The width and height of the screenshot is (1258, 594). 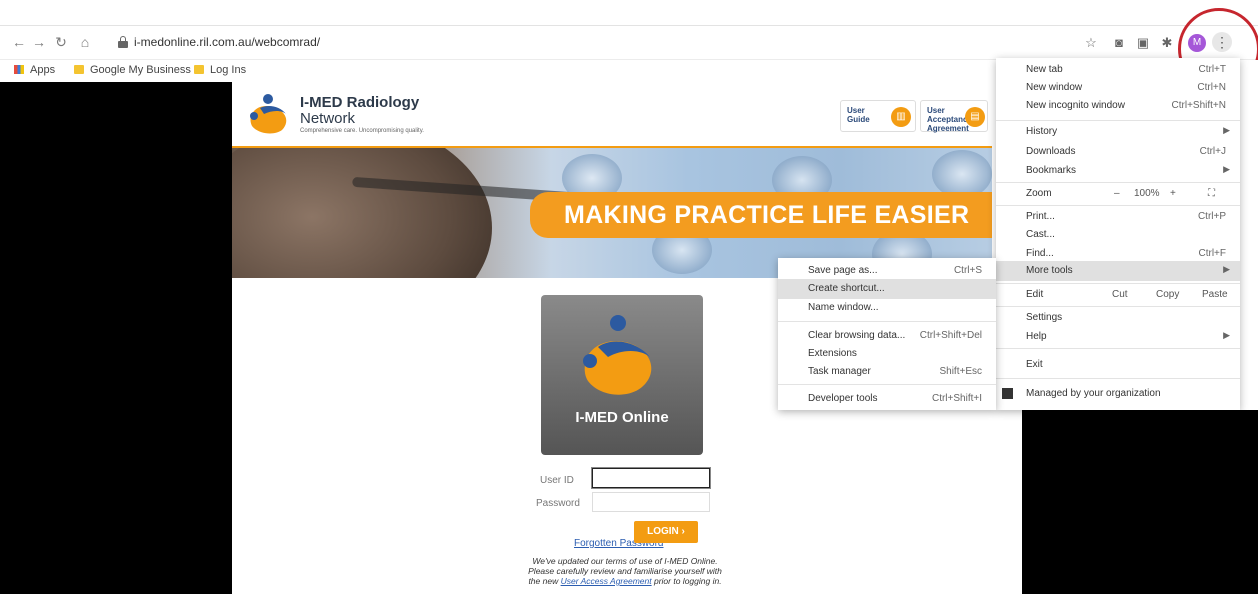 I want to click on menu-item-new-tab: New tab Ctrl+T, so click(x=1118, y=70).